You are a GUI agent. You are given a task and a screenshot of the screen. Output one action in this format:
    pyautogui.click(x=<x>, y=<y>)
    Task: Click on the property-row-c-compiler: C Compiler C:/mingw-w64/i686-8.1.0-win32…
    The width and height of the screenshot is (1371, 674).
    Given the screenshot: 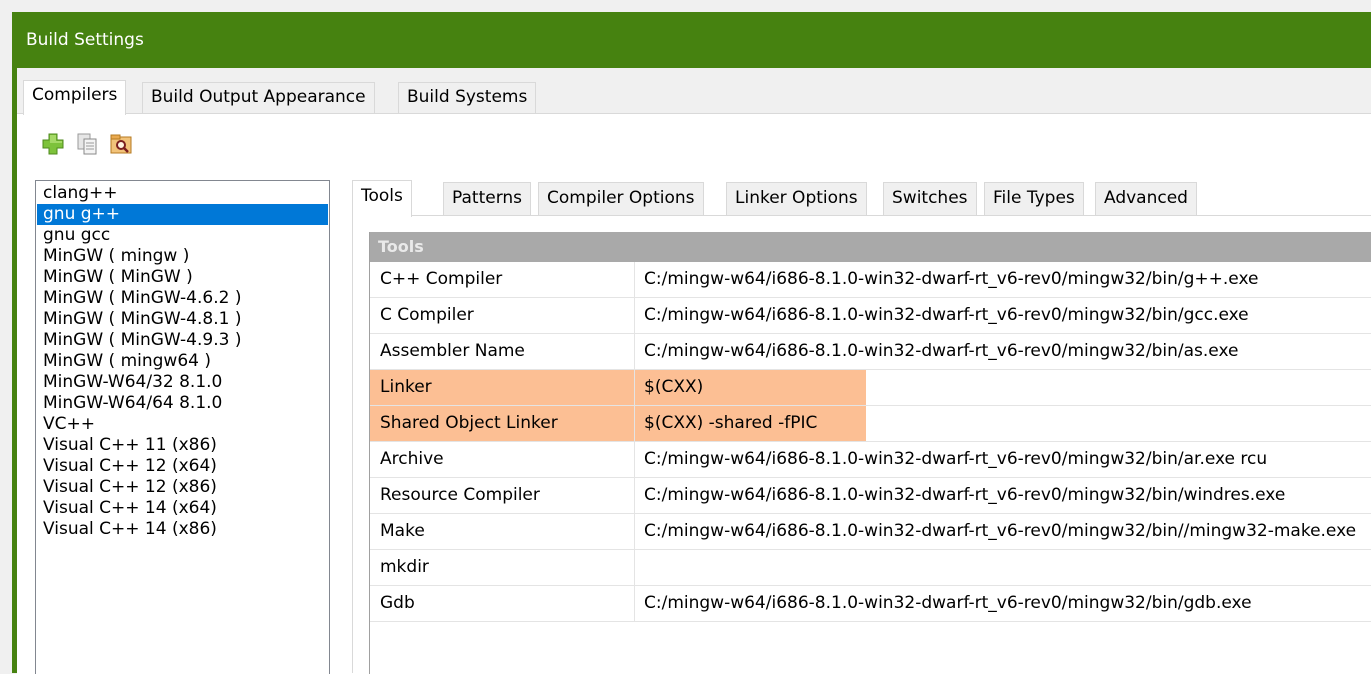 What is the action you would take?
    pyautogui.click(x=870, y=316)
    